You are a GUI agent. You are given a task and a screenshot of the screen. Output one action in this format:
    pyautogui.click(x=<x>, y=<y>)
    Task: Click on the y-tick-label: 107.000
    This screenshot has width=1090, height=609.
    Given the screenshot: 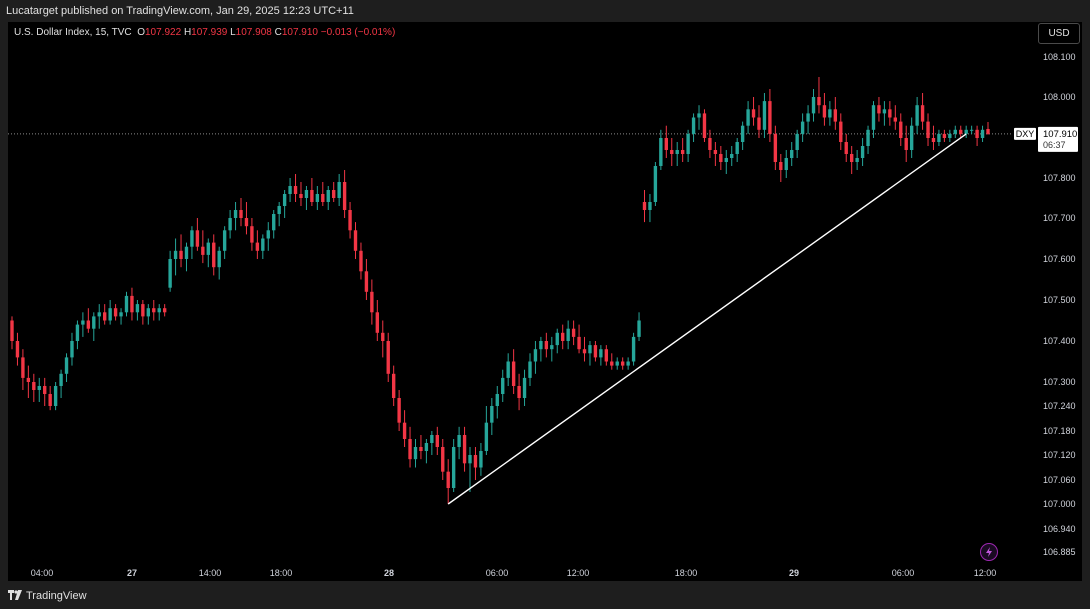 What is the action you would take?
    pyautogui.click(x=1059, y=504)
    